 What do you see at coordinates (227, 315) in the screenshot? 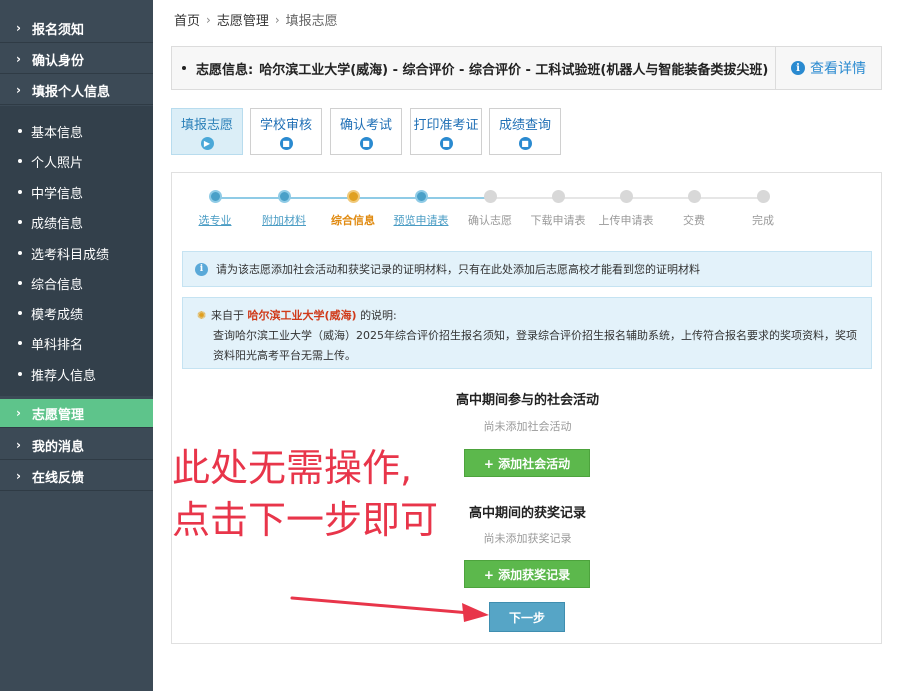
I see `instructions-prefix: 来自于` at bounding box center [227, 315].